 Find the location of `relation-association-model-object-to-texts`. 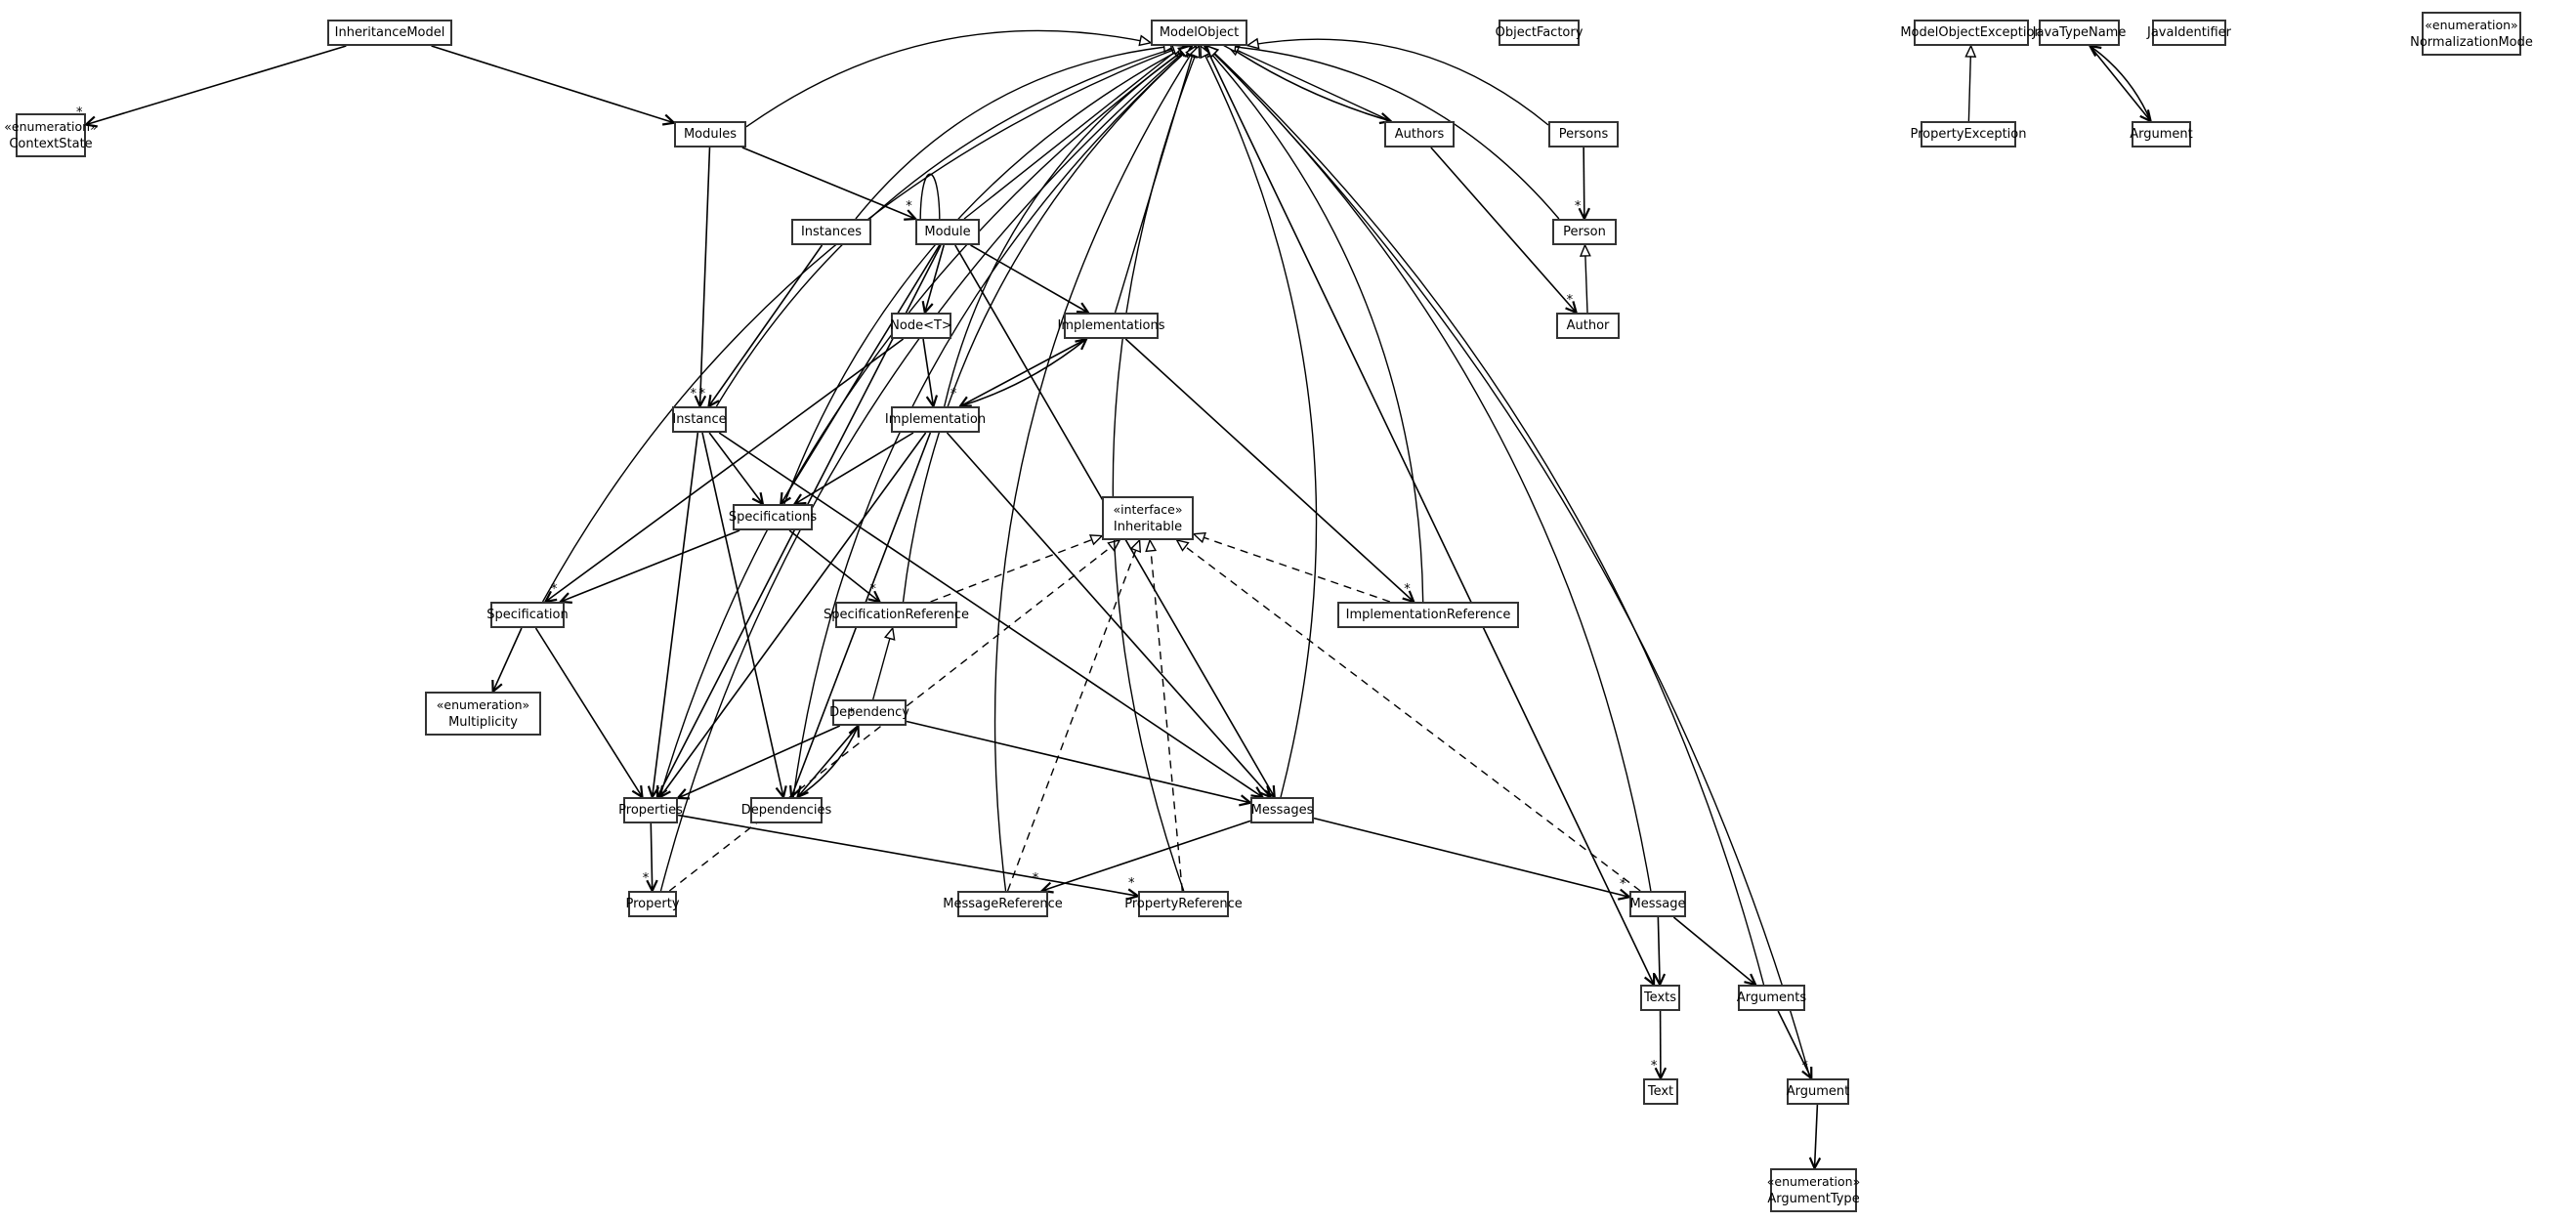

relation-association-model-object-to-texts is located at coordinates (1430, 516).